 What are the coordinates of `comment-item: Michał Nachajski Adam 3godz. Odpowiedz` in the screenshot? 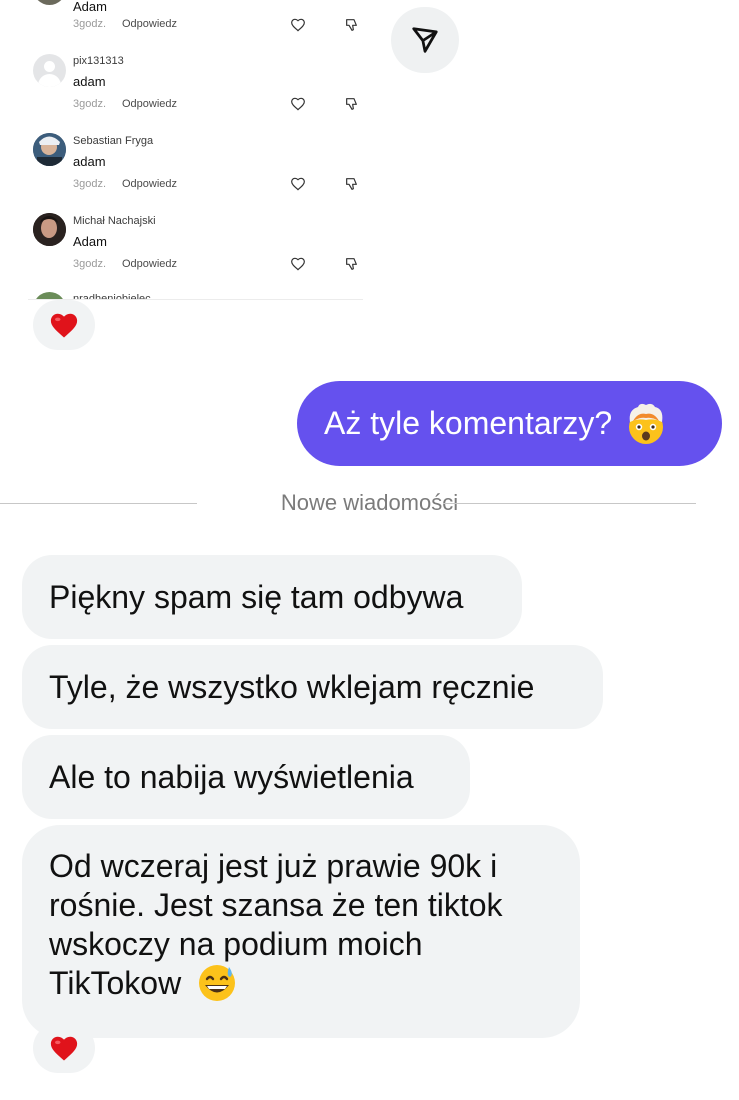 It's located at (195, 253).